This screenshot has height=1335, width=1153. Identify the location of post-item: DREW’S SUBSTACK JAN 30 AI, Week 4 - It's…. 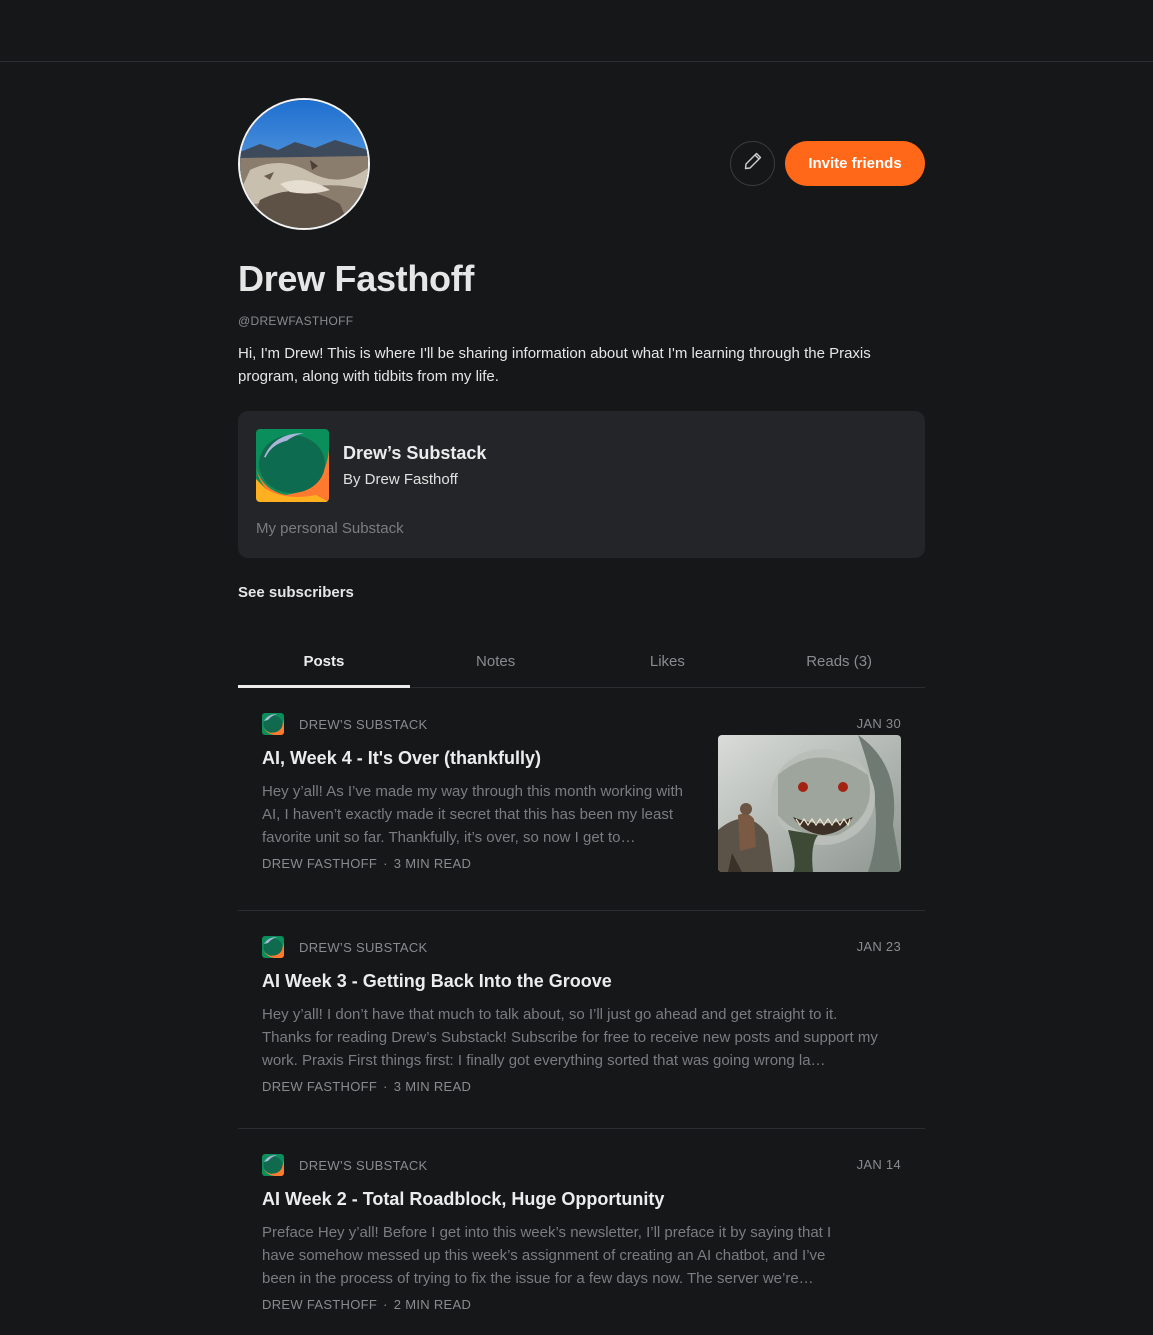
(581, 799).